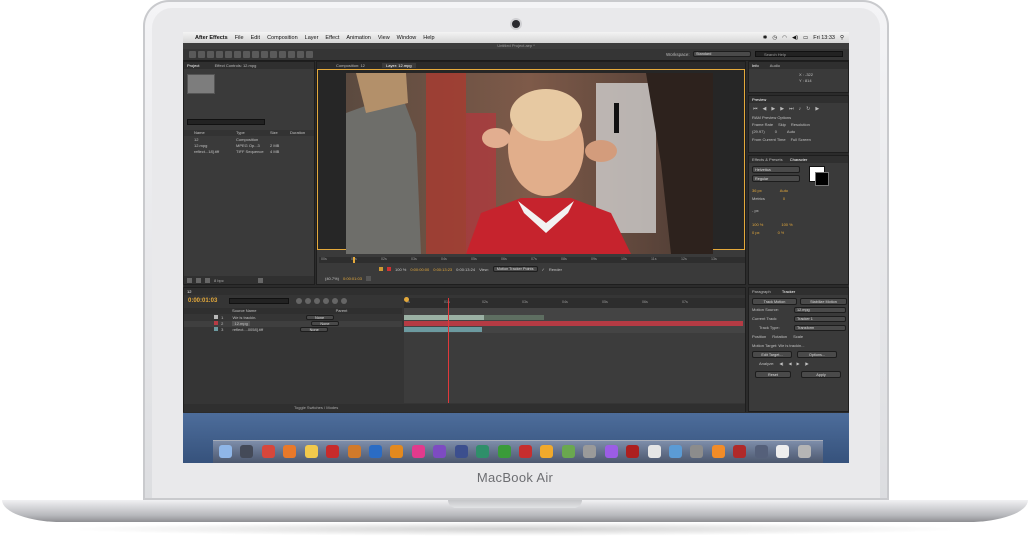 The image size is (1030, 545). I want to click on loop-icon: ↻, so click(808, 109).